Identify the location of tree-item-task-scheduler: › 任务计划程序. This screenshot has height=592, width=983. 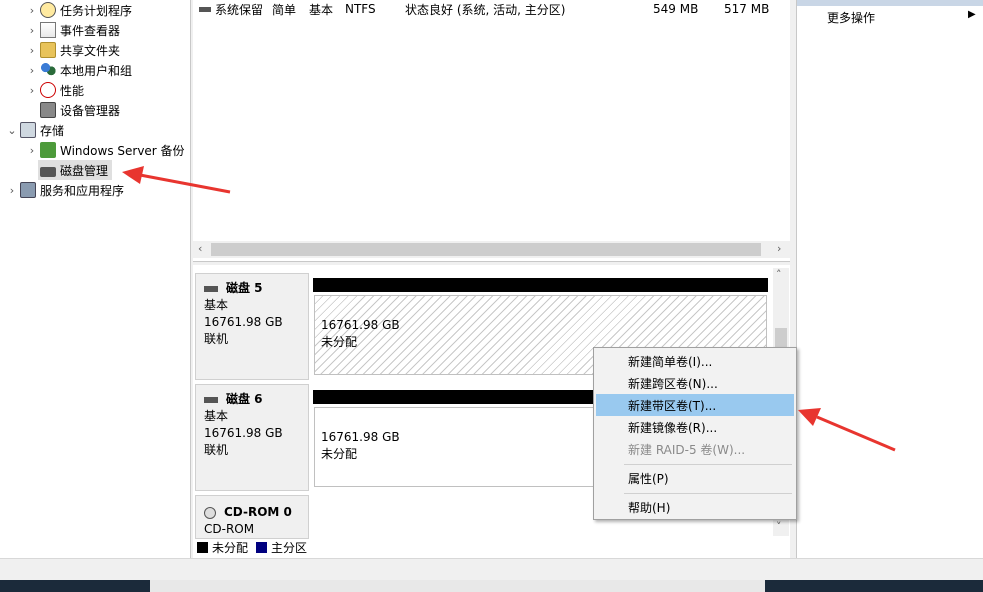
(79, 10).